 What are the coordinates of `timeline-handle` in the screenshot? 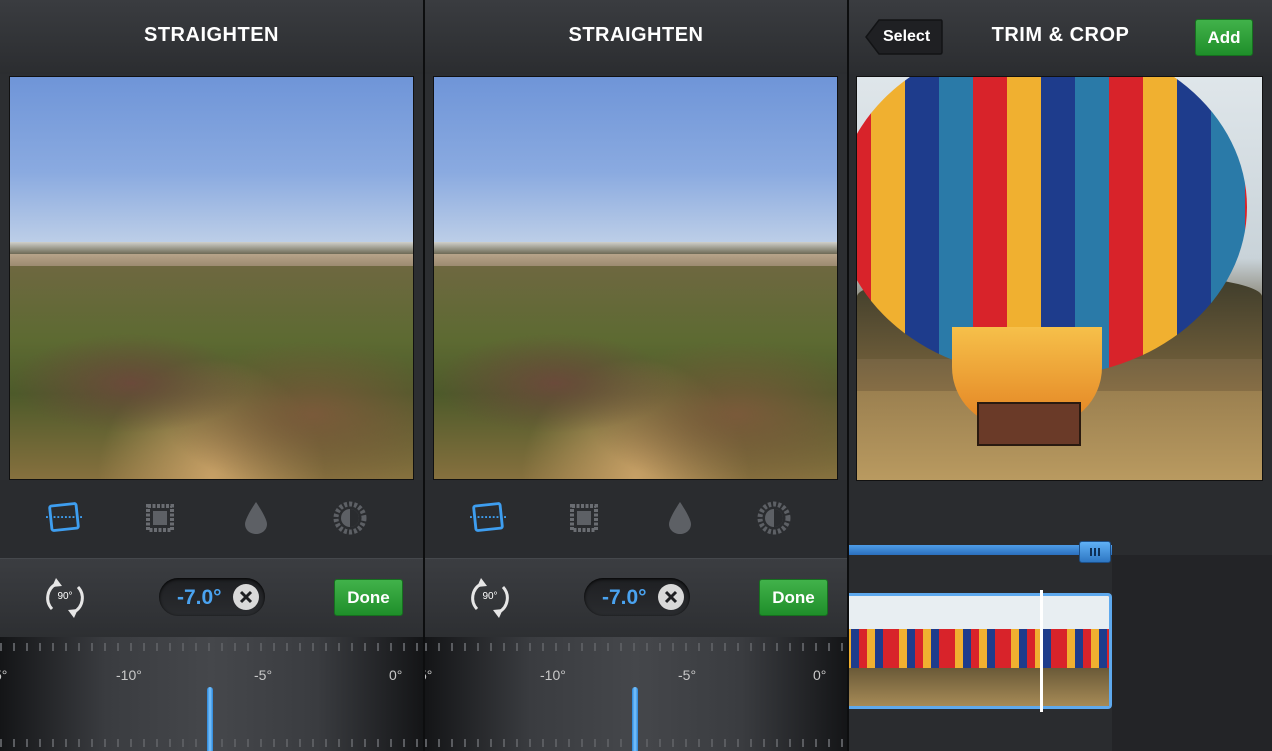 It's located at (1095, 552).